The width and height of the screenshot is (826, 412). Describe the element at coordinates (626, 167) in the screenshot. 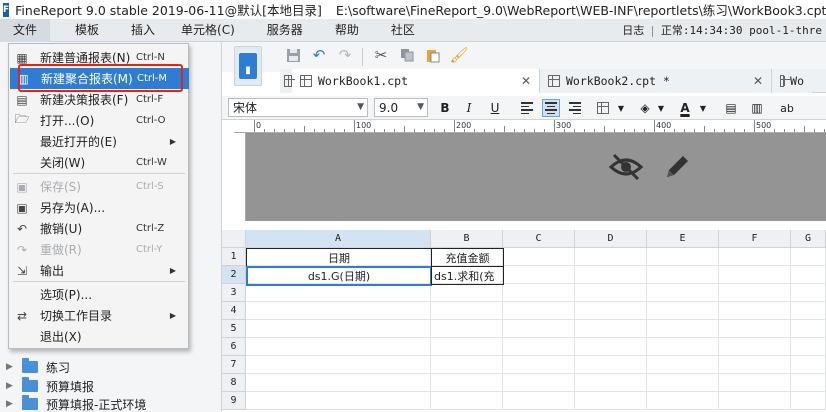

I see `hide-eye-icon` at that location.